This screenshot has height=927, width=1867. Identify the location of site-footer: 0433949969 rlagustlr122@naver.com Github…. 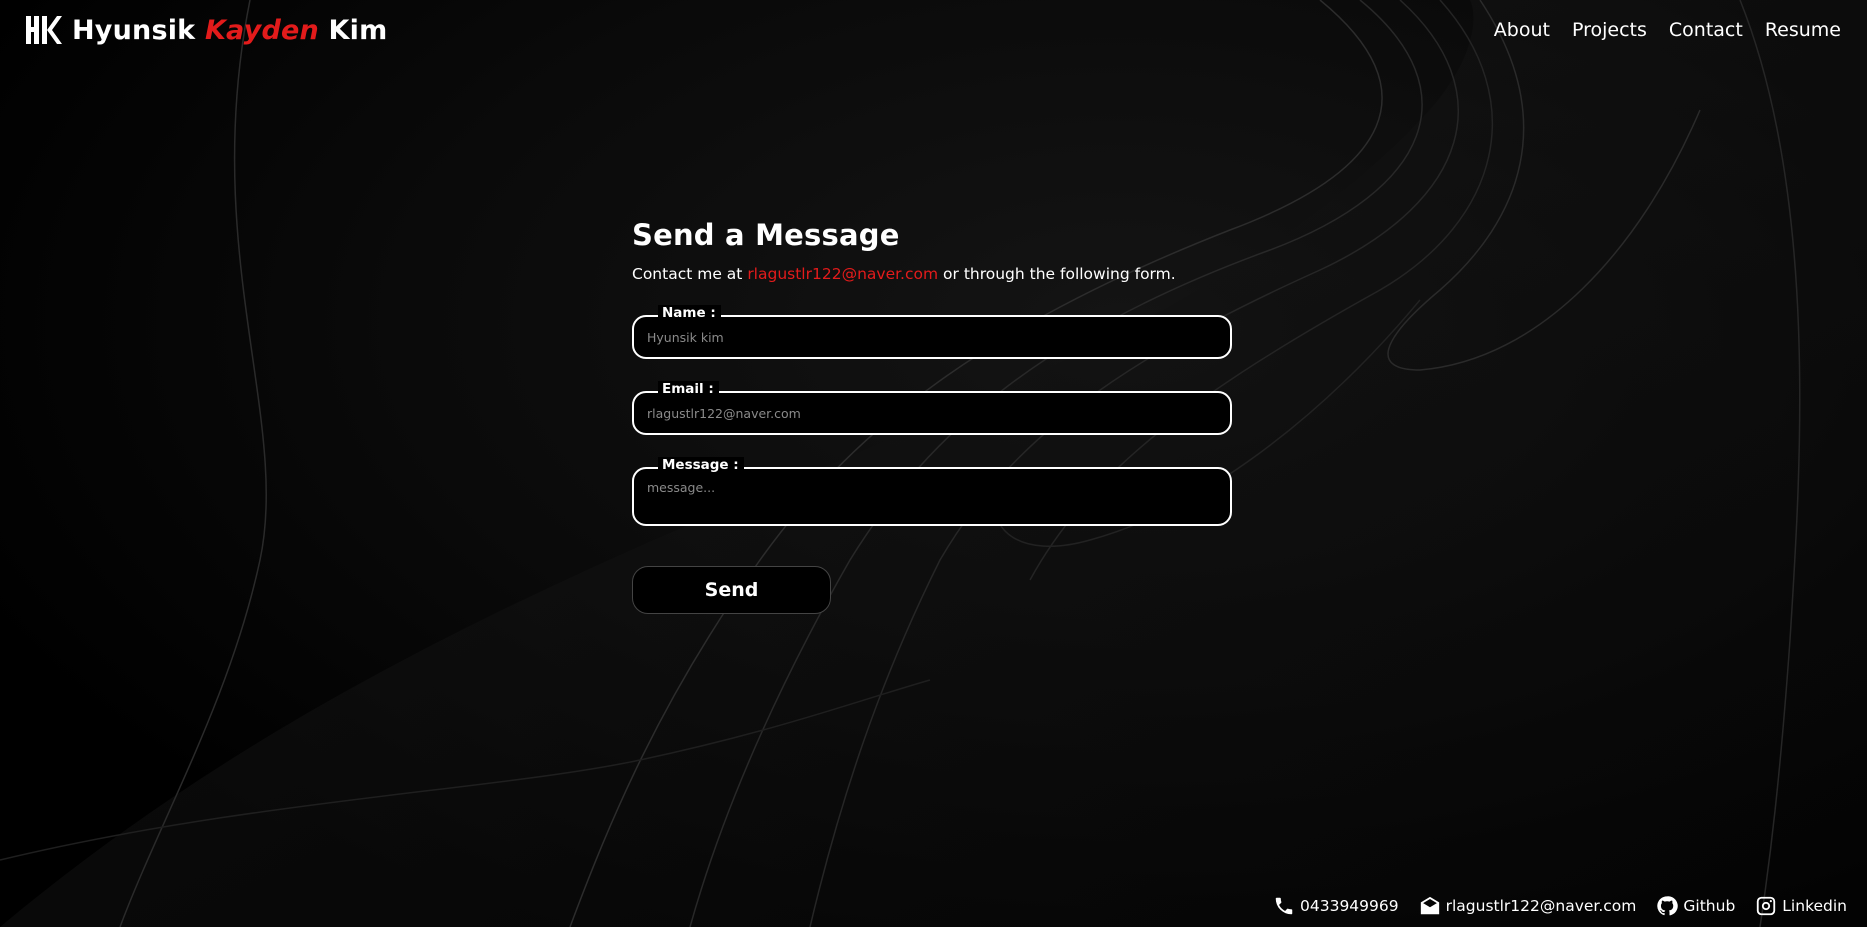
(1560, 906).